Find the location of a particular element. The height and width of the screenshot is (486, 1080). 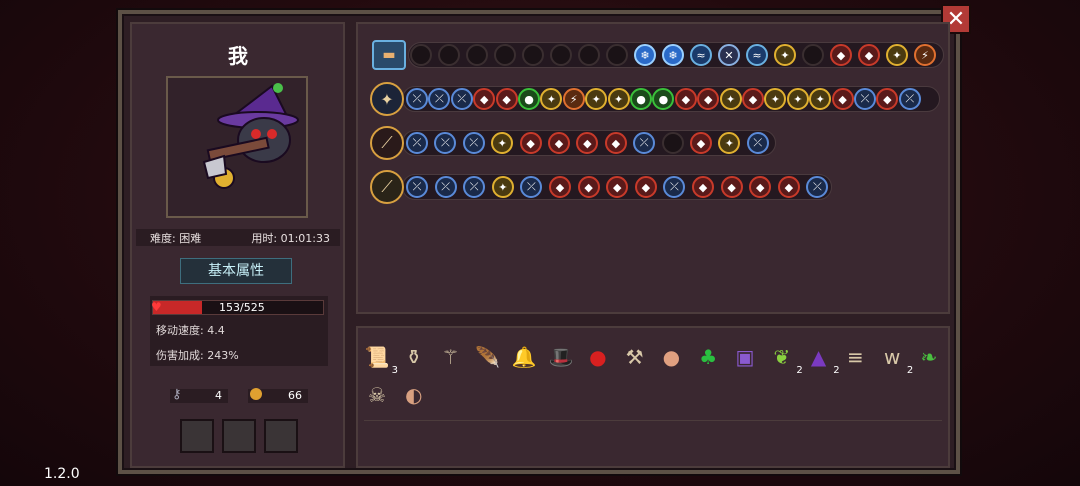

feather-icon: 🪶 is located at coordinates (487, 357).